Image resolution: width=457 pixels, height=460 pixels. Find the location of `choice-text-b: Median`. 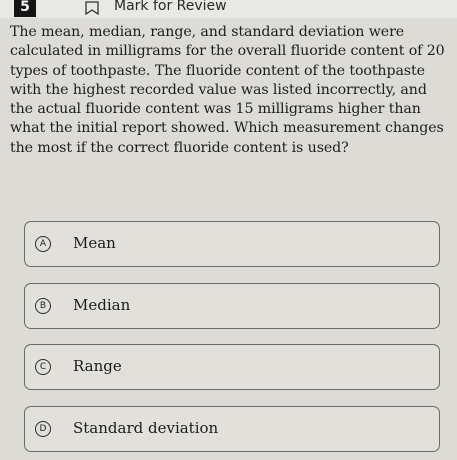

choice-text-b: Median is located at coordinates (102, 305).